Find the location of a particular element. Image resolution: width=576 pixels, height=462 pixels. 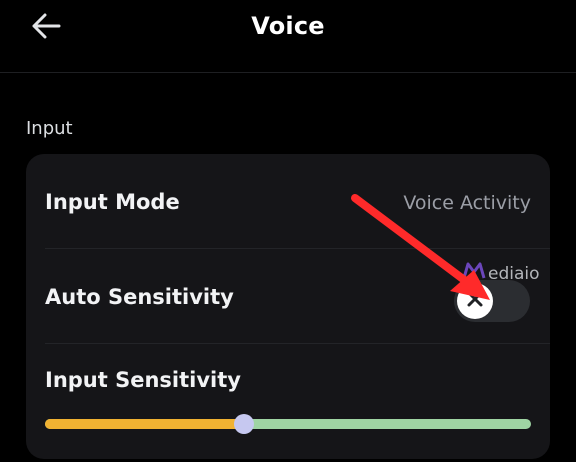

slider-track is located at coordinates (288, 424).